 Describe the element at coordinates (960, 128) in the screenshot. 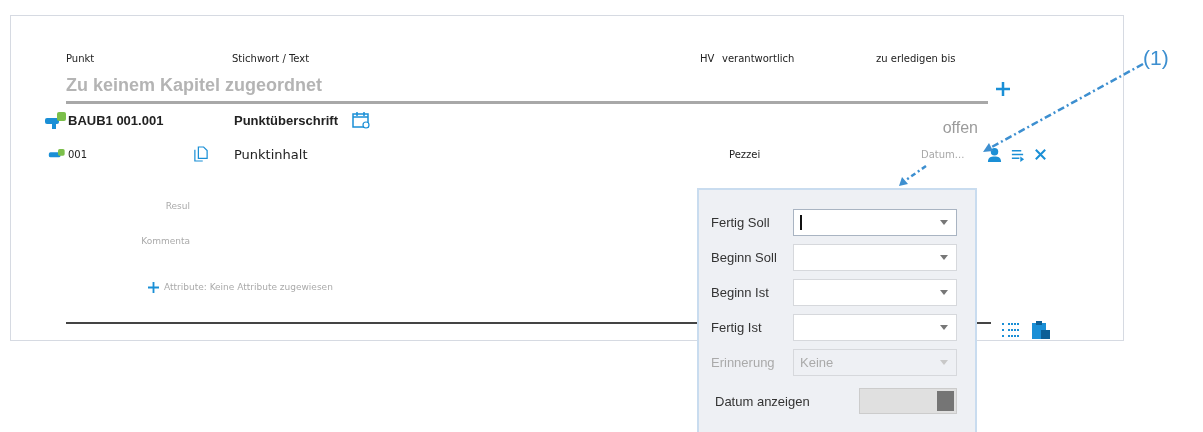

I see `status-label: offen` at that location.